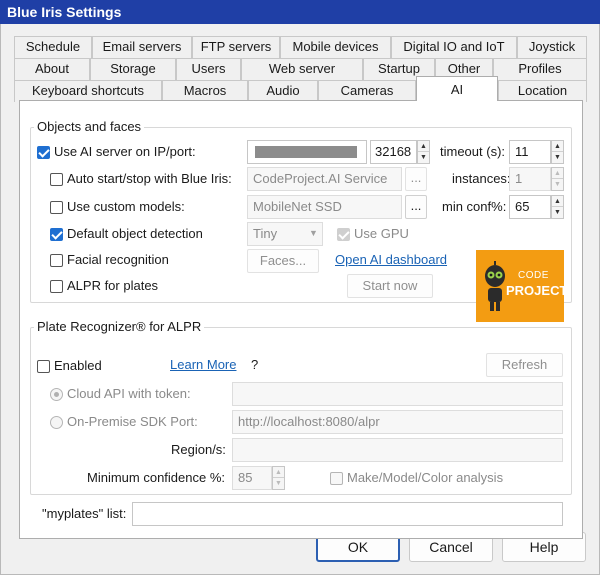 This screenshot has height=575, width=600. I want to click on ai-port-field: 32168, so click(393, 152).